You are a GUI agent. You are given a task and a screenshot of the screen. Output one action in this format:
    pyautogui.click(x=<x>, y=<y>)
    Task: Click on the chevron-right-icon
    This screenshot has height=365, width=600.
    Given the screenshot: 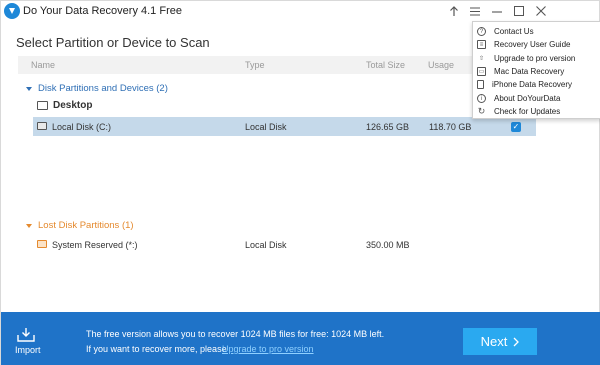 What is the action you would take?
    pyautogui.click(x=516, y=341)
    